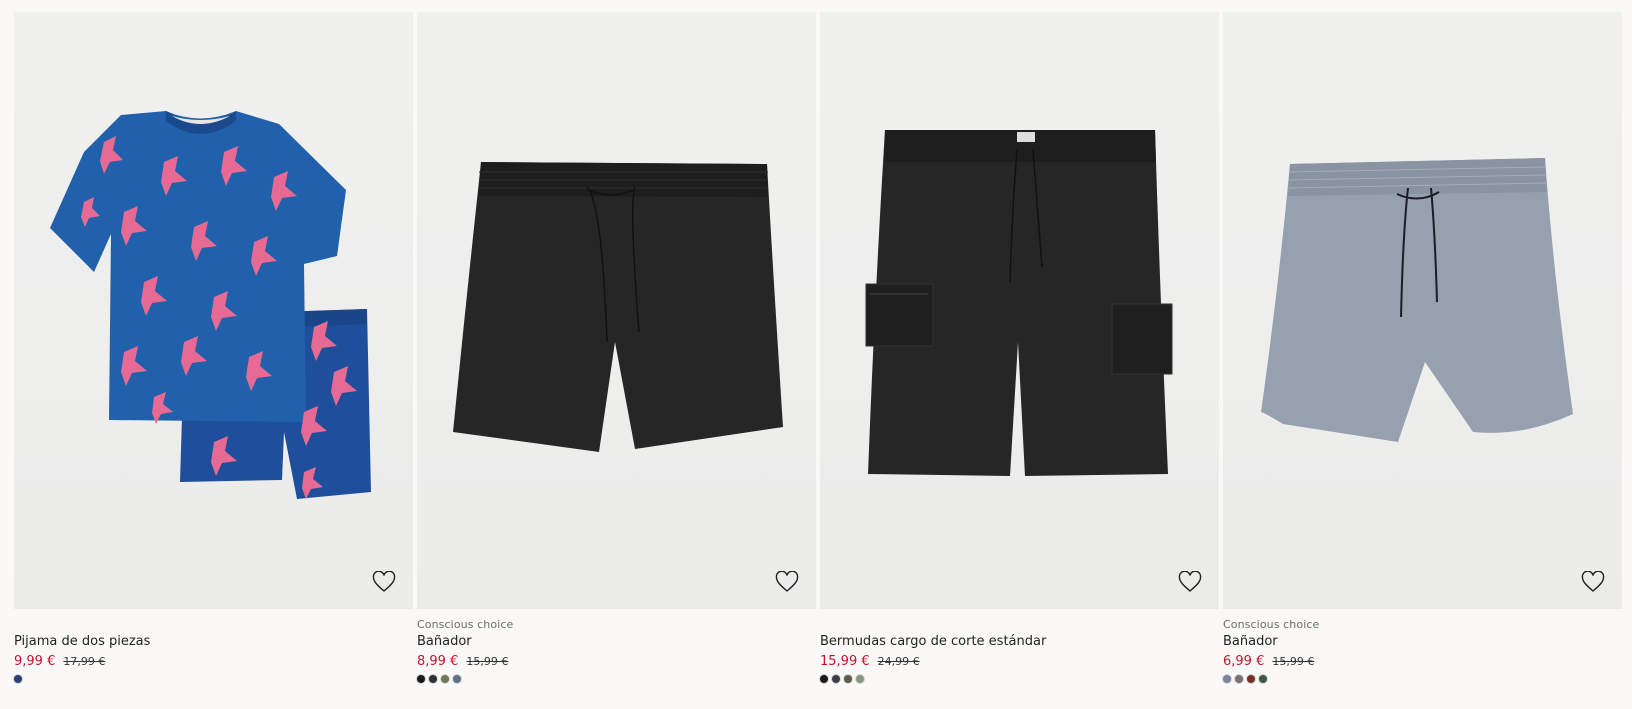 The image size is (1632, 709). What do you see at coordinates (898, 661) in the screenshot?
I see `original-price: 24,99 €` at bounding box center [898, 661].